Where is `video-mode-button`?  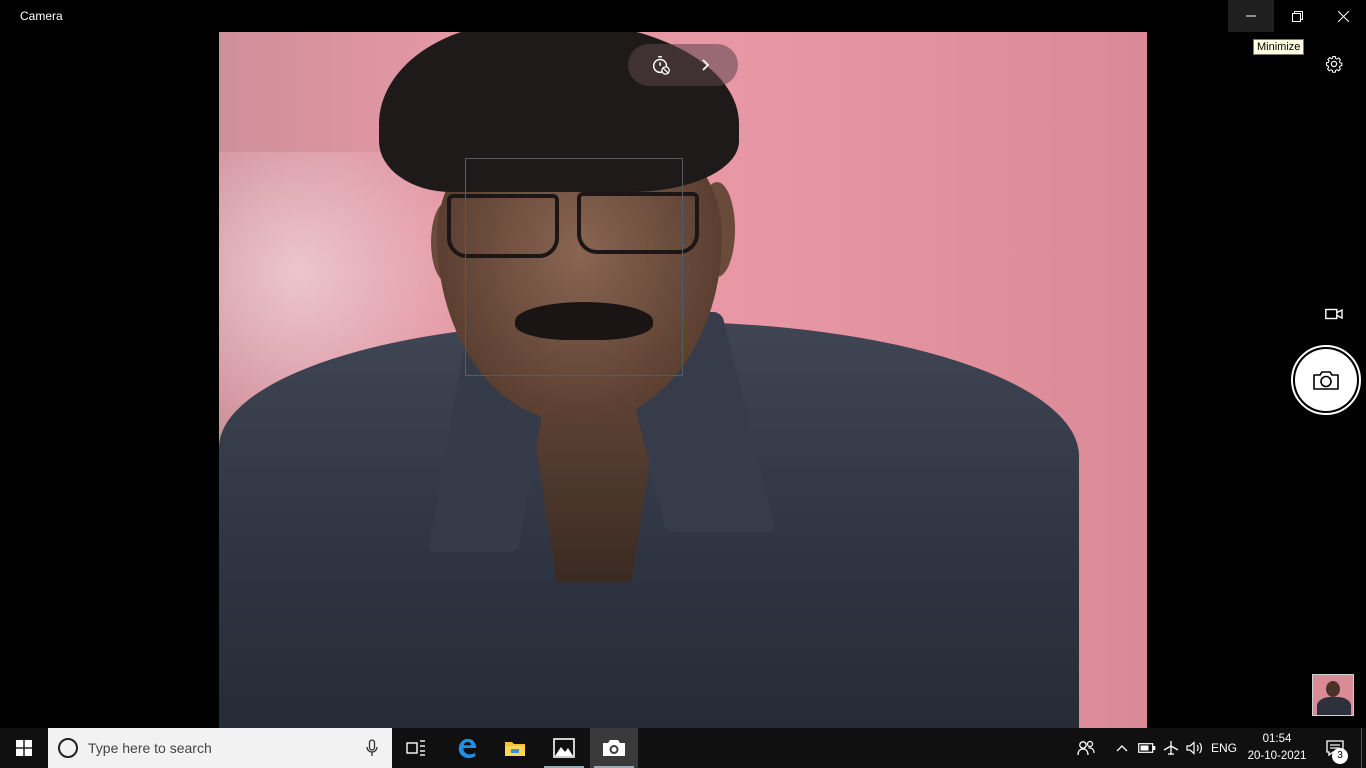 video-mode-button is located at coordinates (1334, 314).